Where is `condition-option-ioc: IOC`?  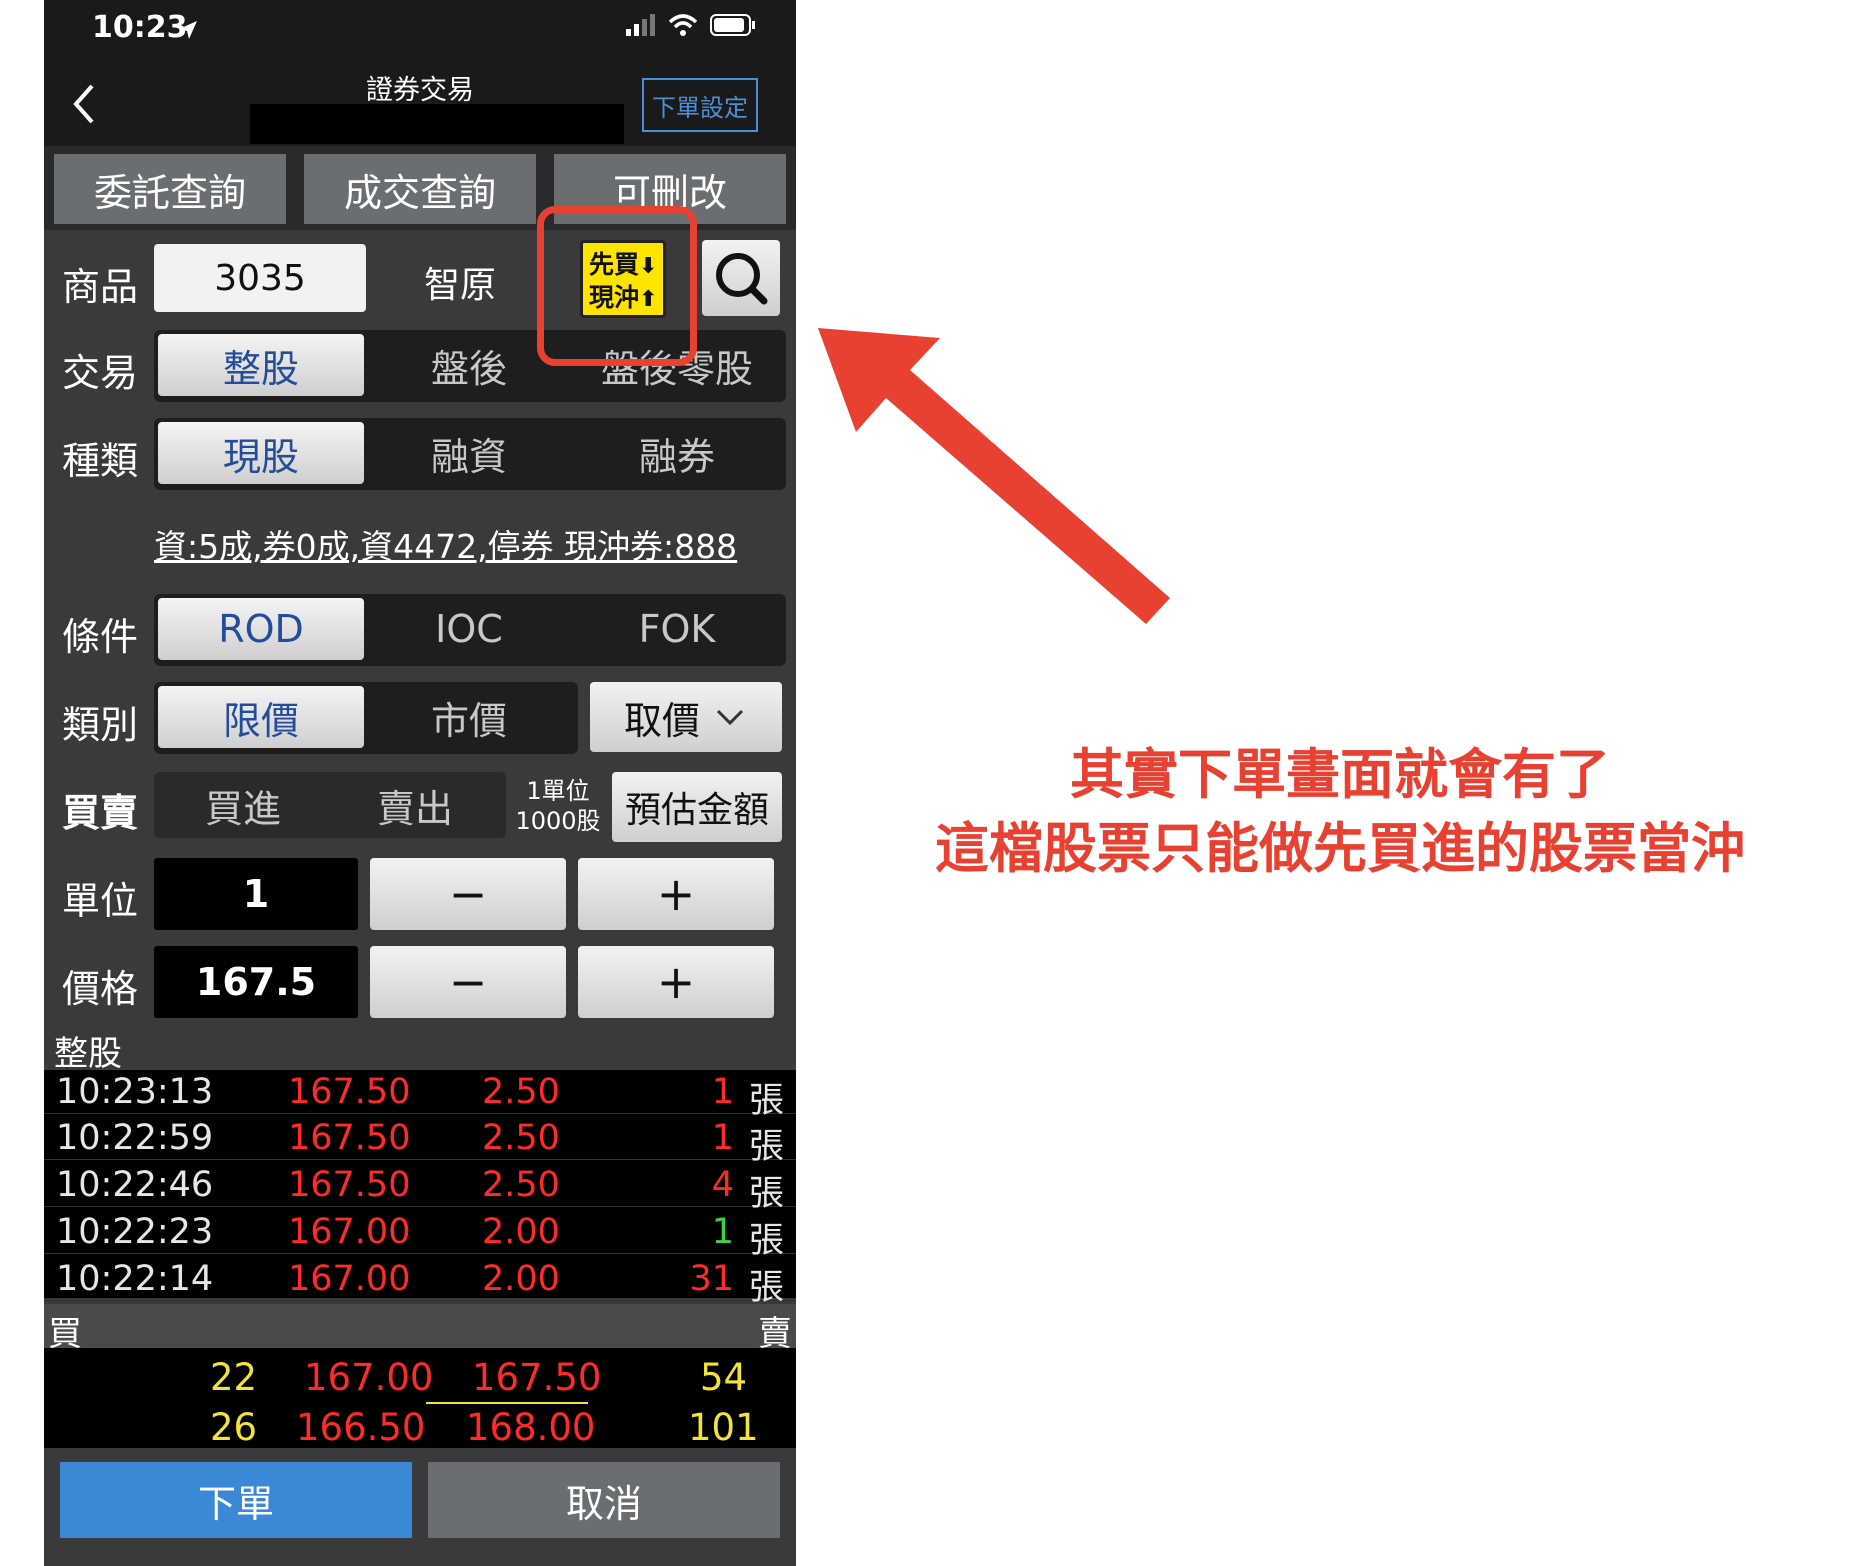
condition-option-ioc: IOC is located at coordinates (469, 629).